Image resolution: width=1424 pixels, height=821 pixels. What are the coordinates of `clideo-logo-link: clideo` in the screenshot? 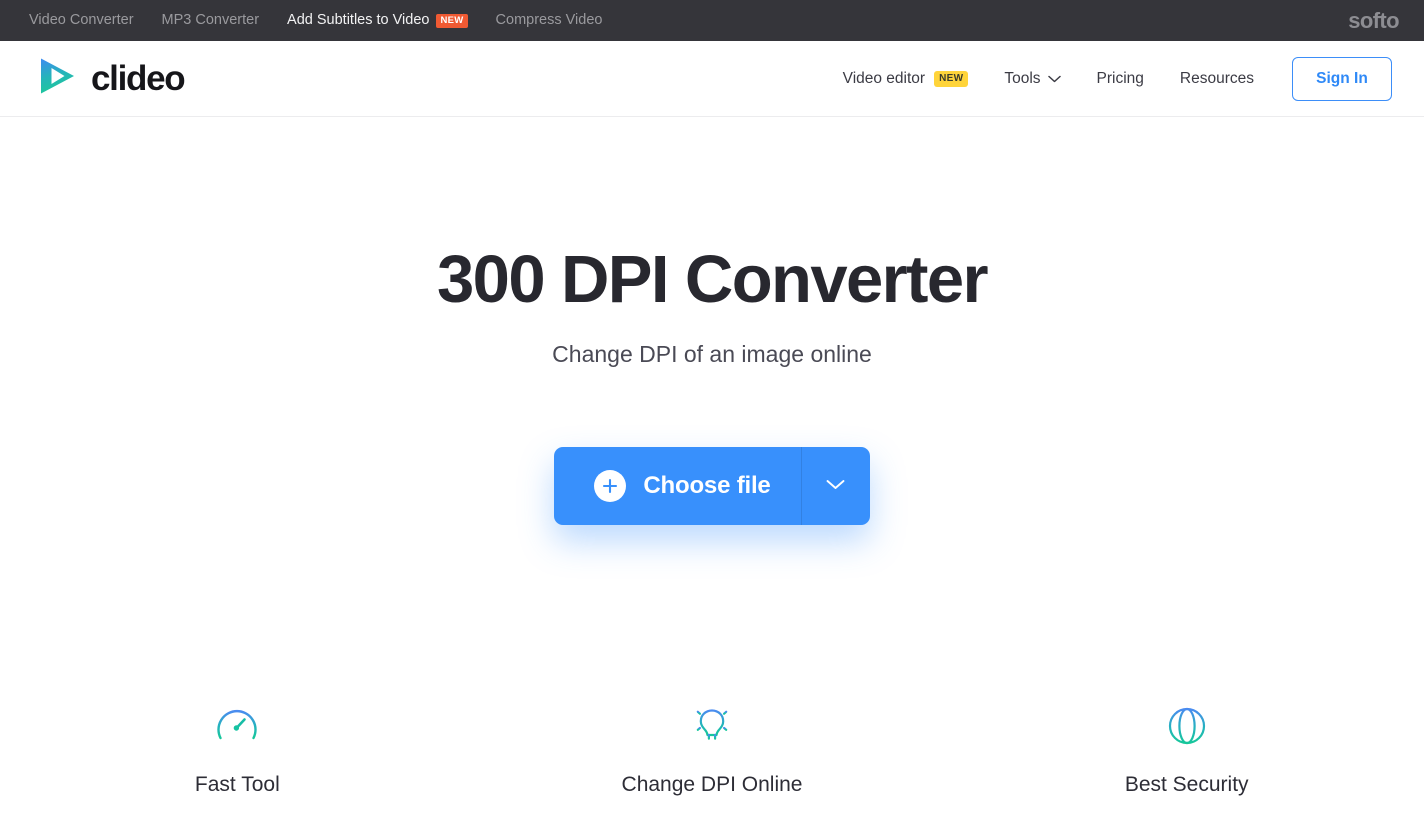 It's located at (110, 78).